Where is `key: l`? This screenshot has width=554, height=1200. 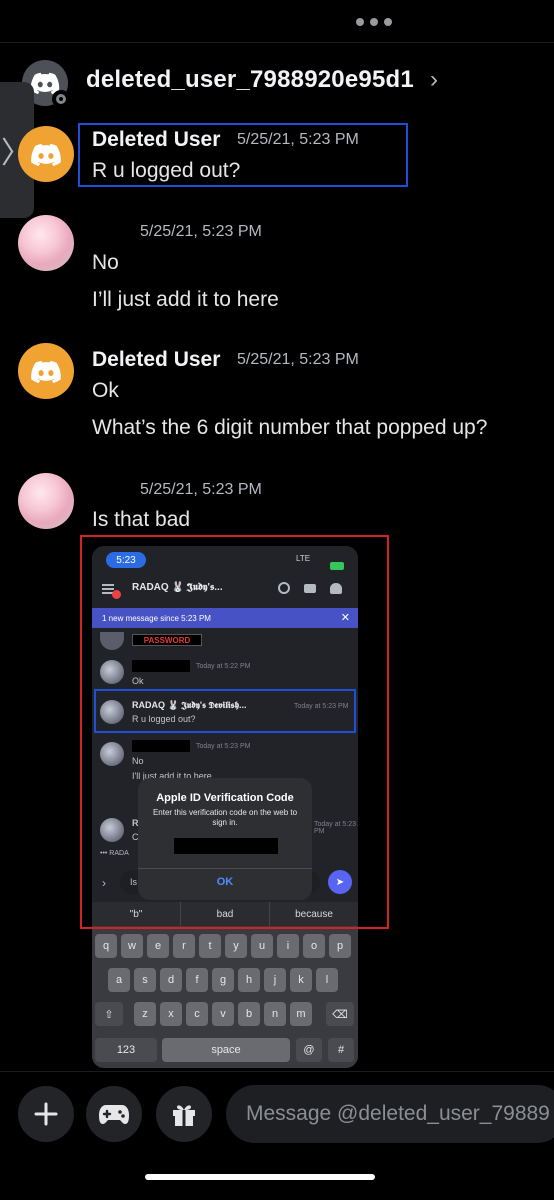
key: l is located at coordinates (327, 980).